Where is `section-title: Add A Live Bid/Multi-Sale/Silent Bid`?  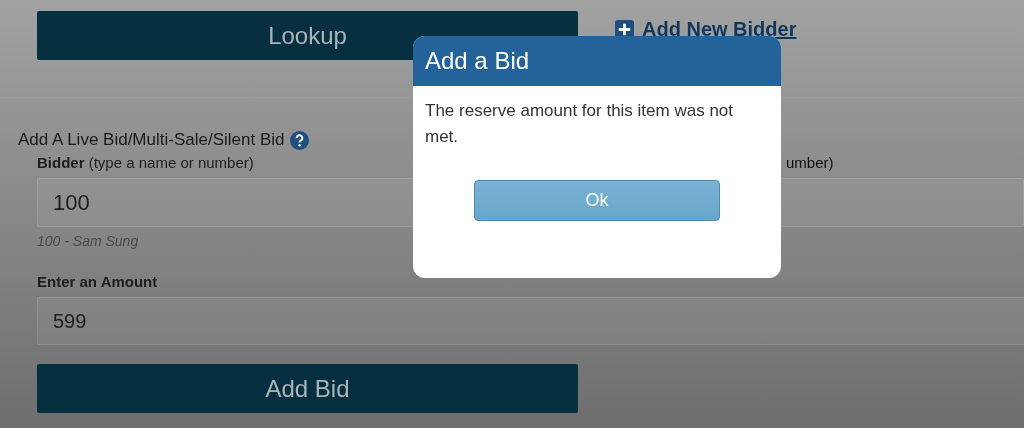 section-title: Add A Live Bid/Multi-Sale/Silent Bid is located at coordinates (151, 140).